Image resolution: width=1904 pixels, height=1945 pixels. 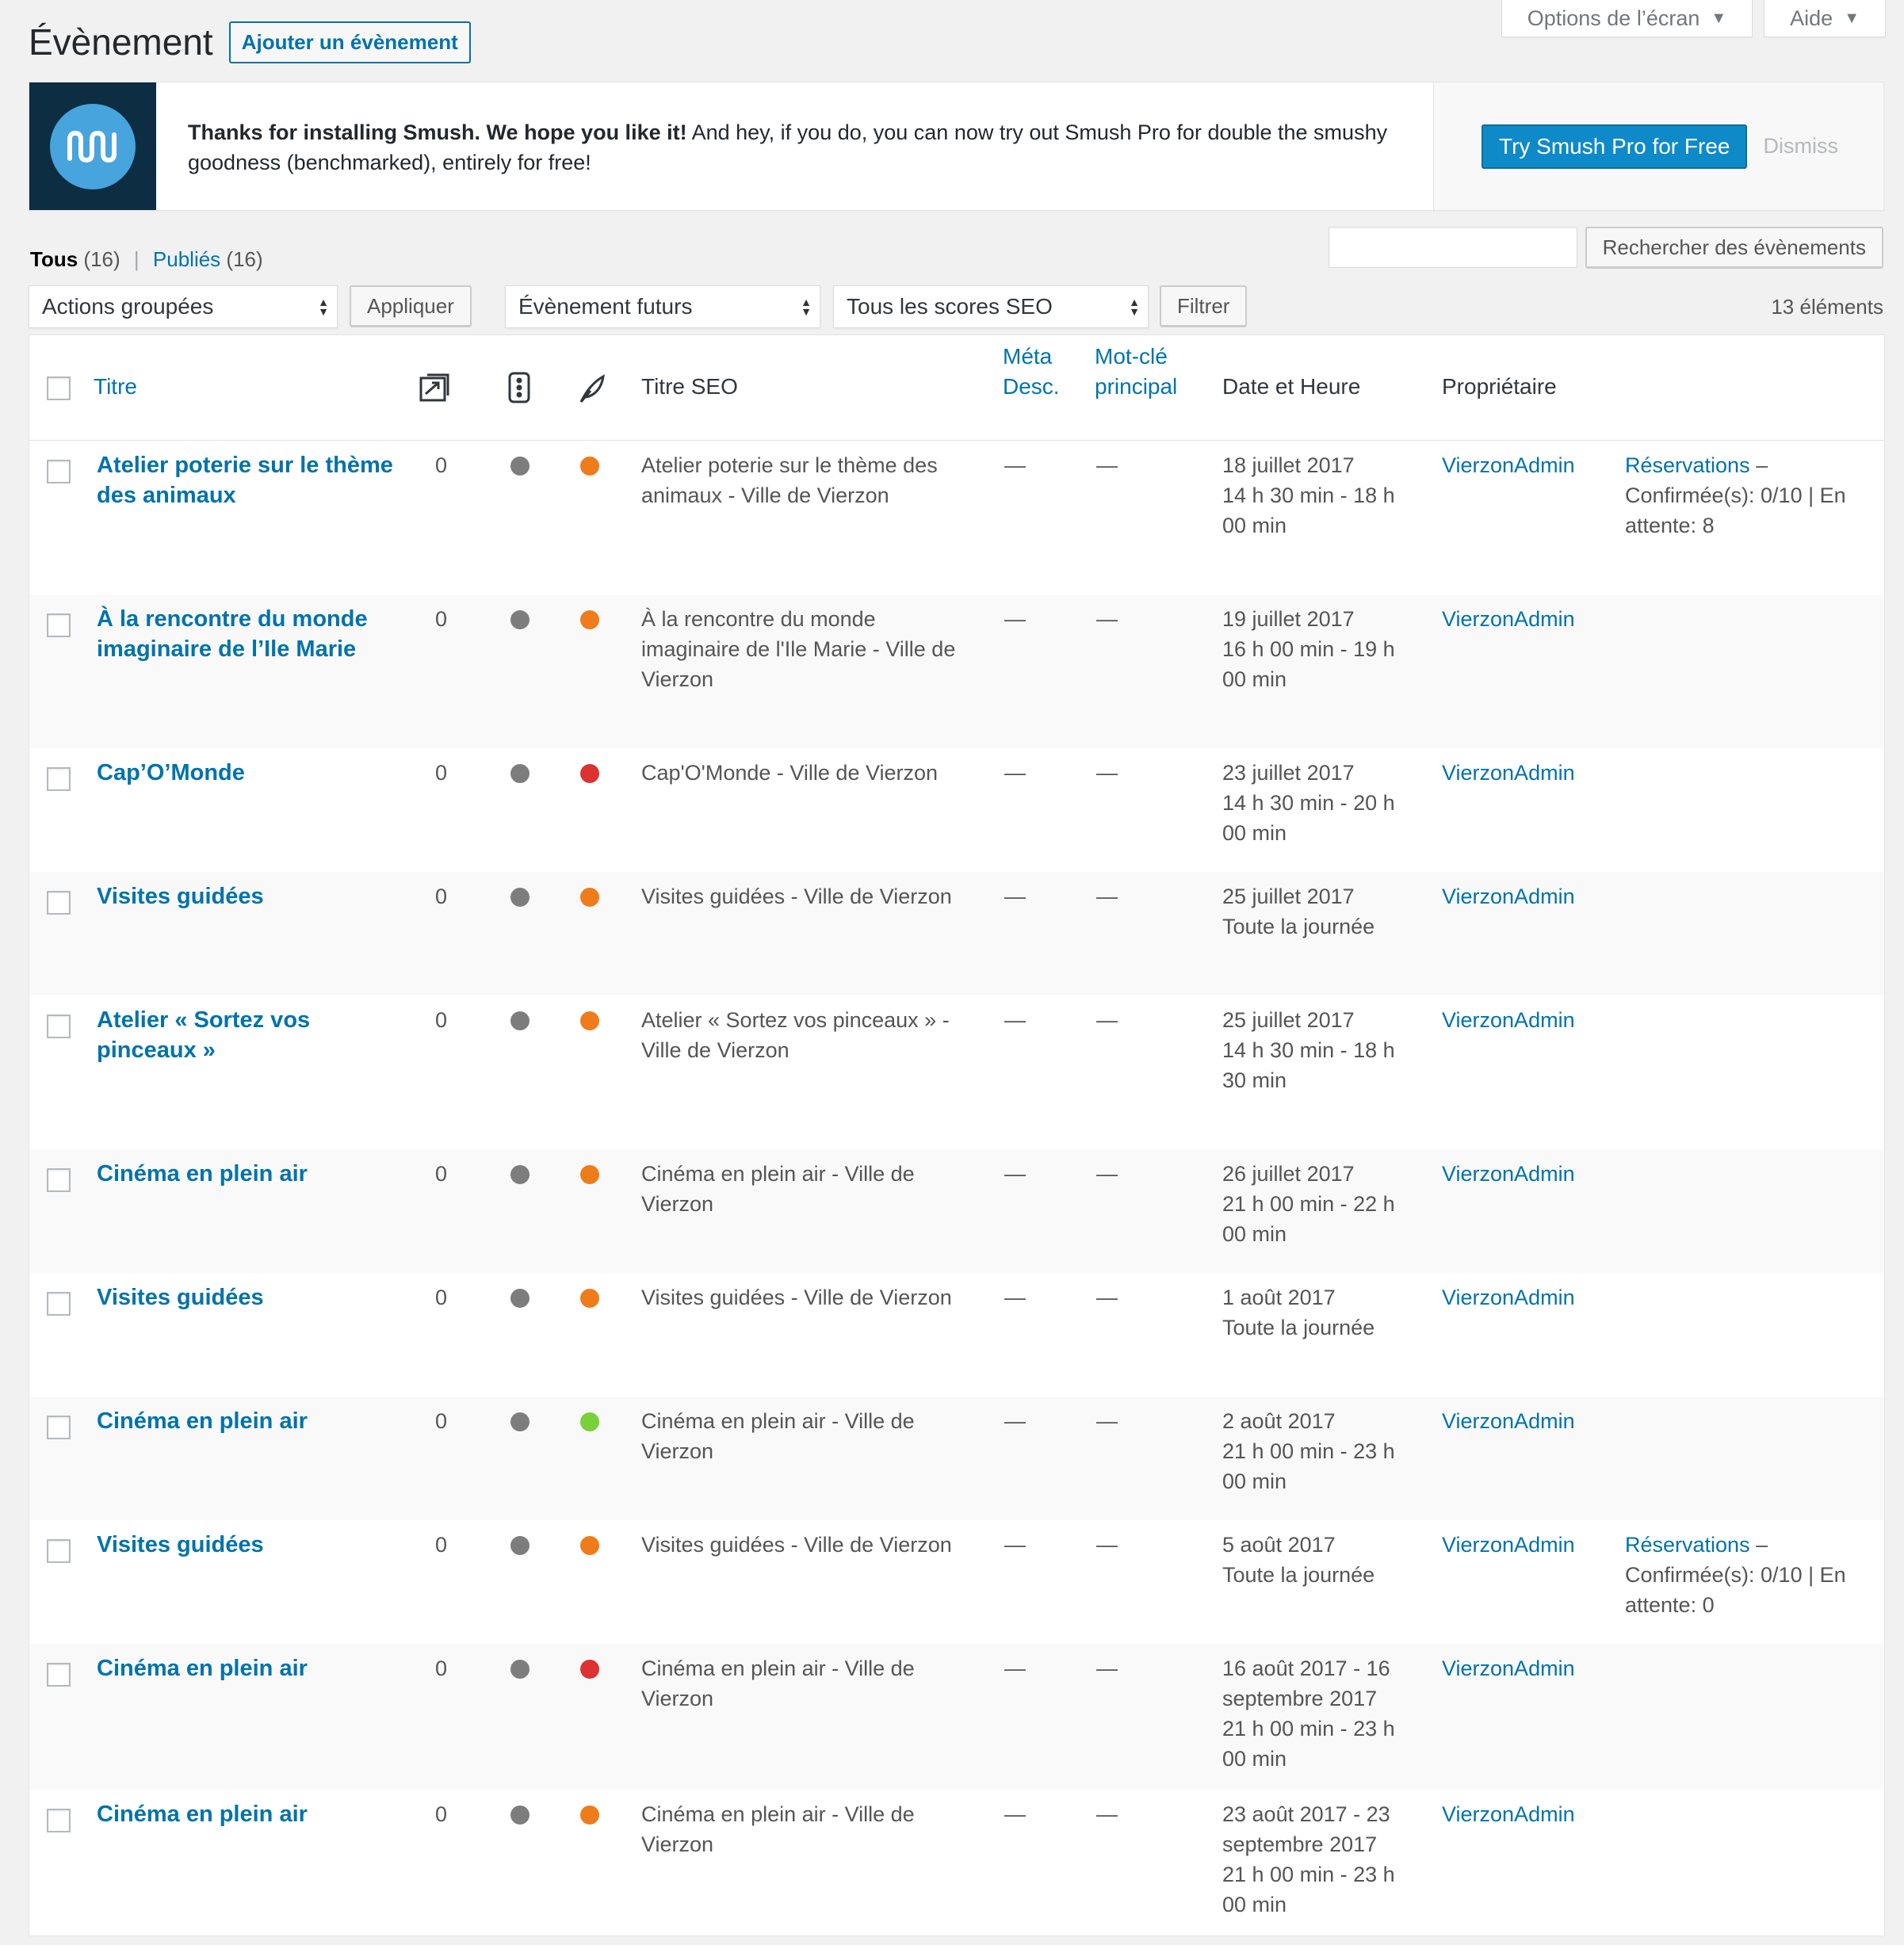 I want to click on filter-button: Filtrer, so click(x=1204, y=306).